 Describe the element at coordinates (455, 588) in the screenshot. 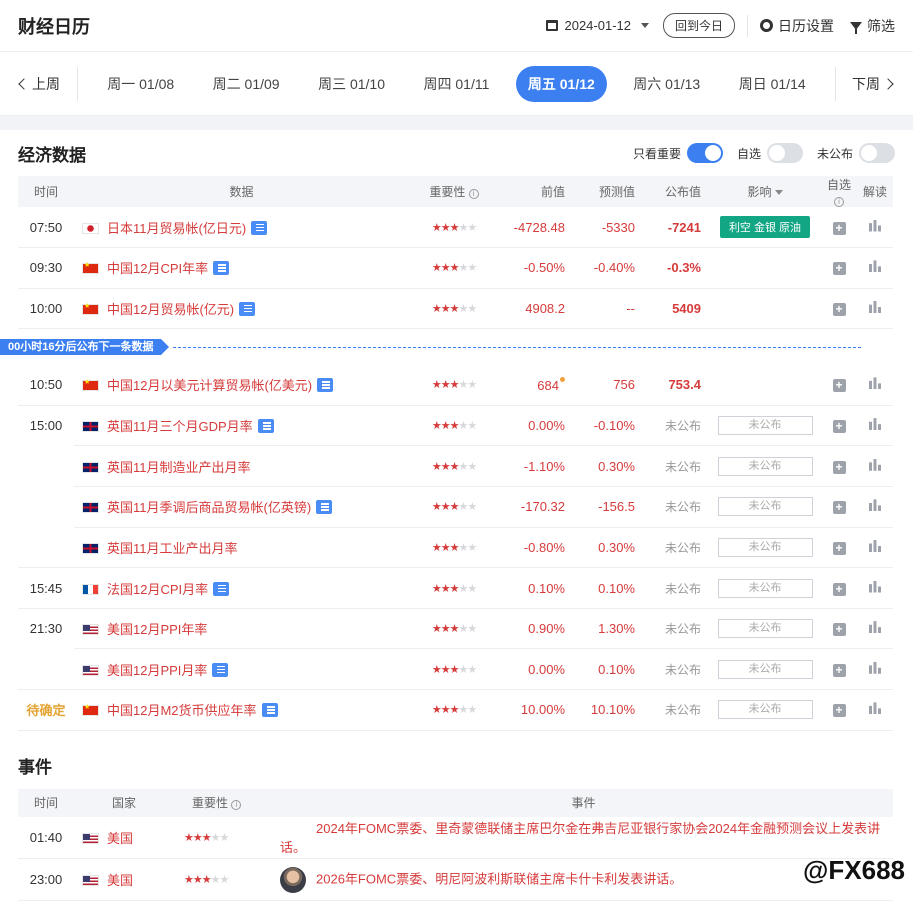

I see `data-row: 15:45 法国12月CPI月率 ★★★★★ 0.10% 0.10% 未公布 未公布 +` at that location.